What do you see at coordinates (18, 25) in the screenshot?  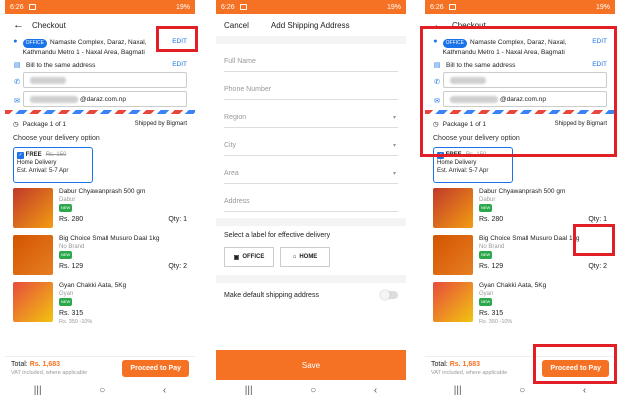 I see `back-arrow-icon: ←` at bounding box center [18, 25].